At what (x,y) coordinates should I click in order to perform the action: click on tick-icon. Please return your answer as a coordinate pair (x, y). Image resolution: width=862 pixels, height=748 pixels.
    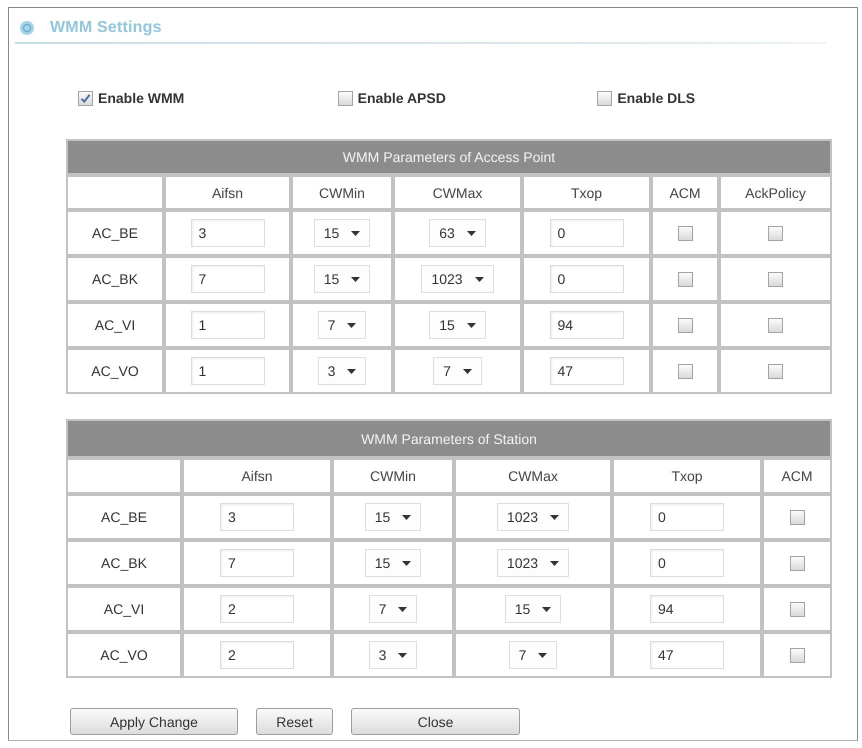
    Looking at the image, I should click on (85, 98).